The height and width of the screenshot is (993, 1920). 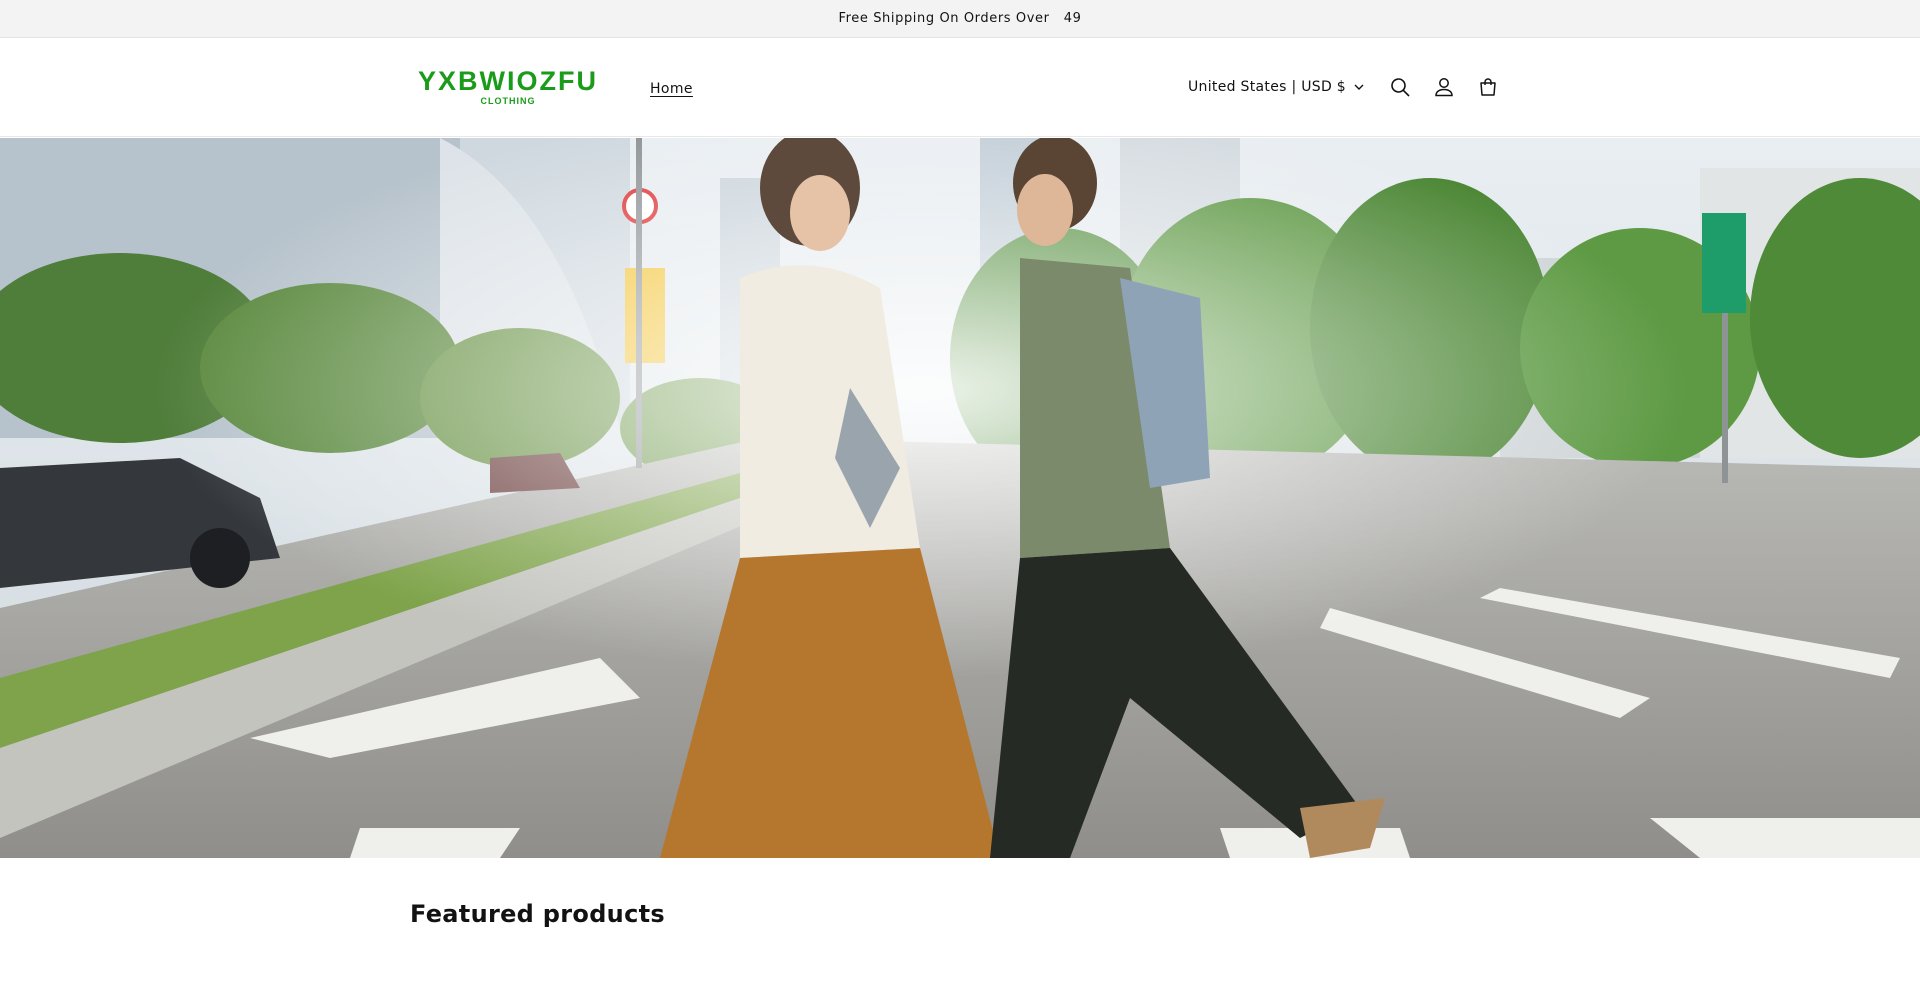 What do you see at coordinates (508, 81) in the screenshot?
I see `logo-wordmark: YXBWIOZFU` at bounding box center [508, 81].